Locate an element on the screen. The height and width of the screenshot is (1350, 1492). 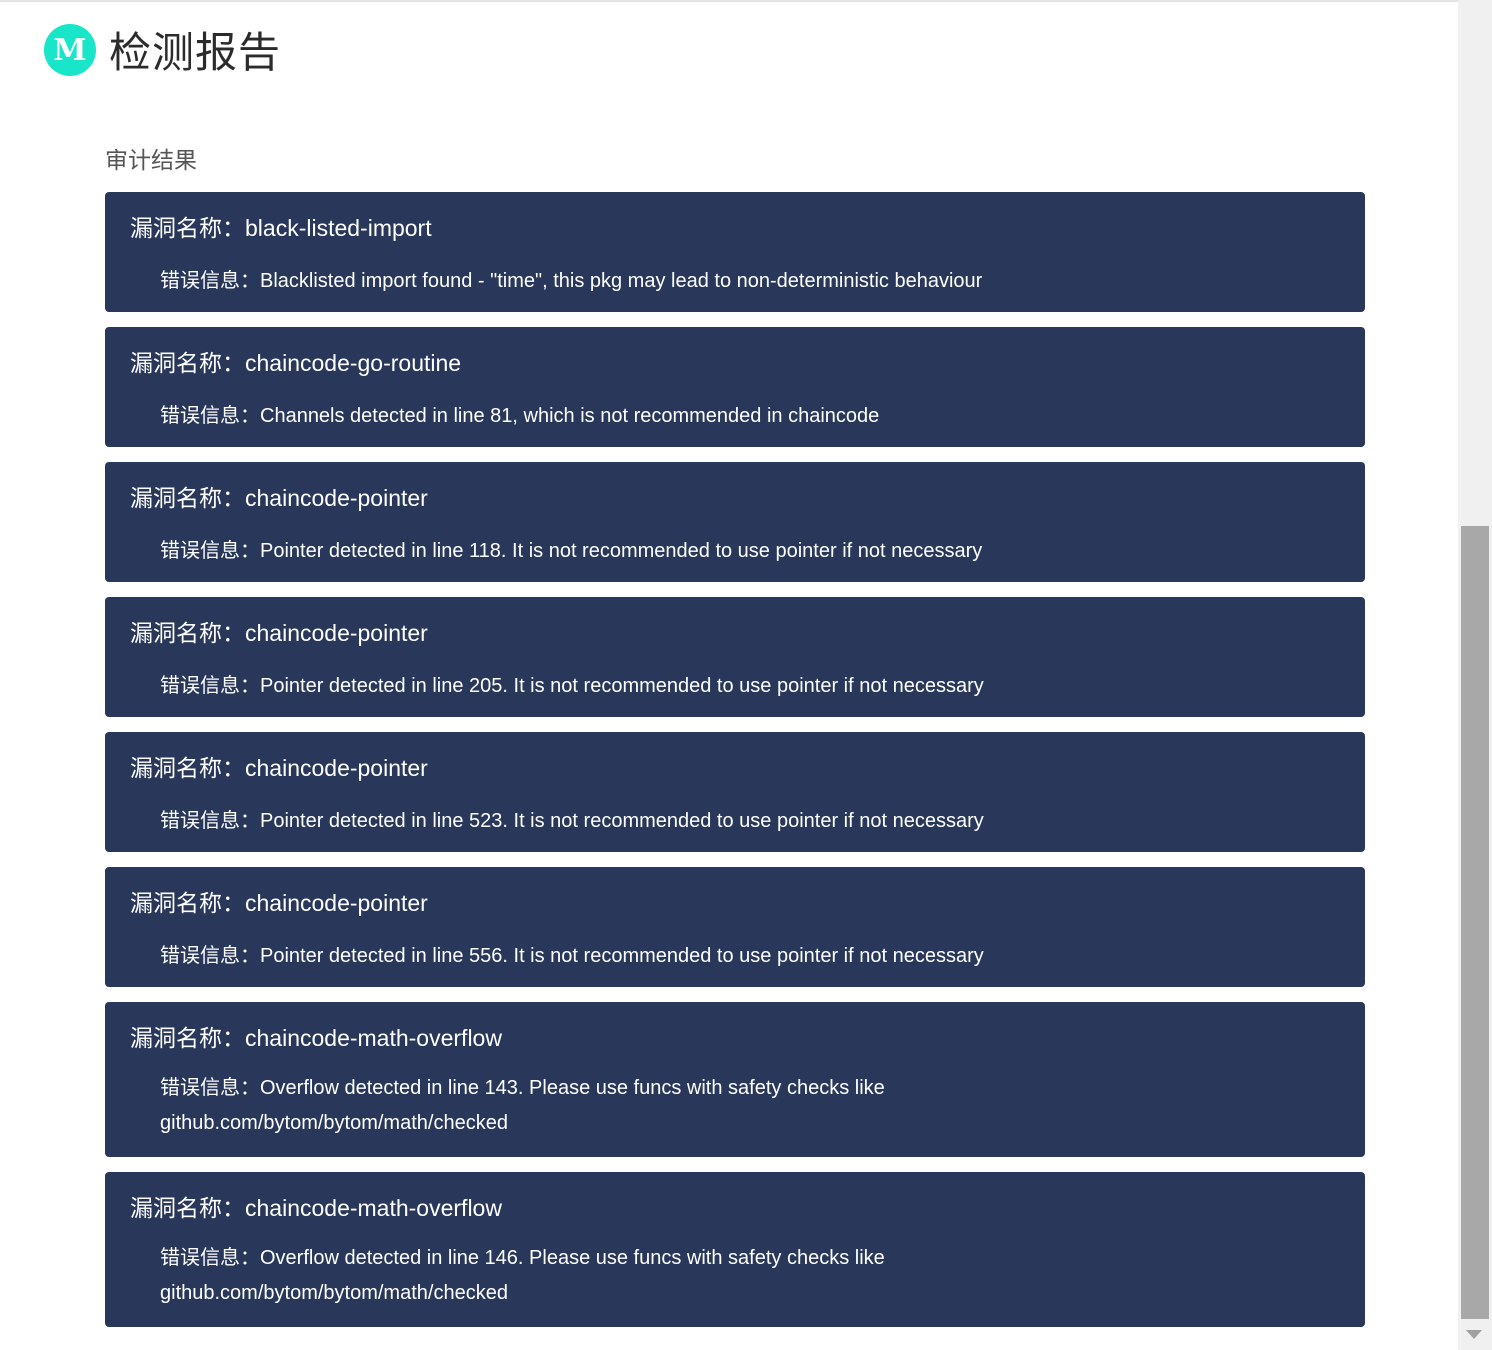
vulnerability-name: 漏洞名称：black-listed-import is located at coordinates (735, 228).